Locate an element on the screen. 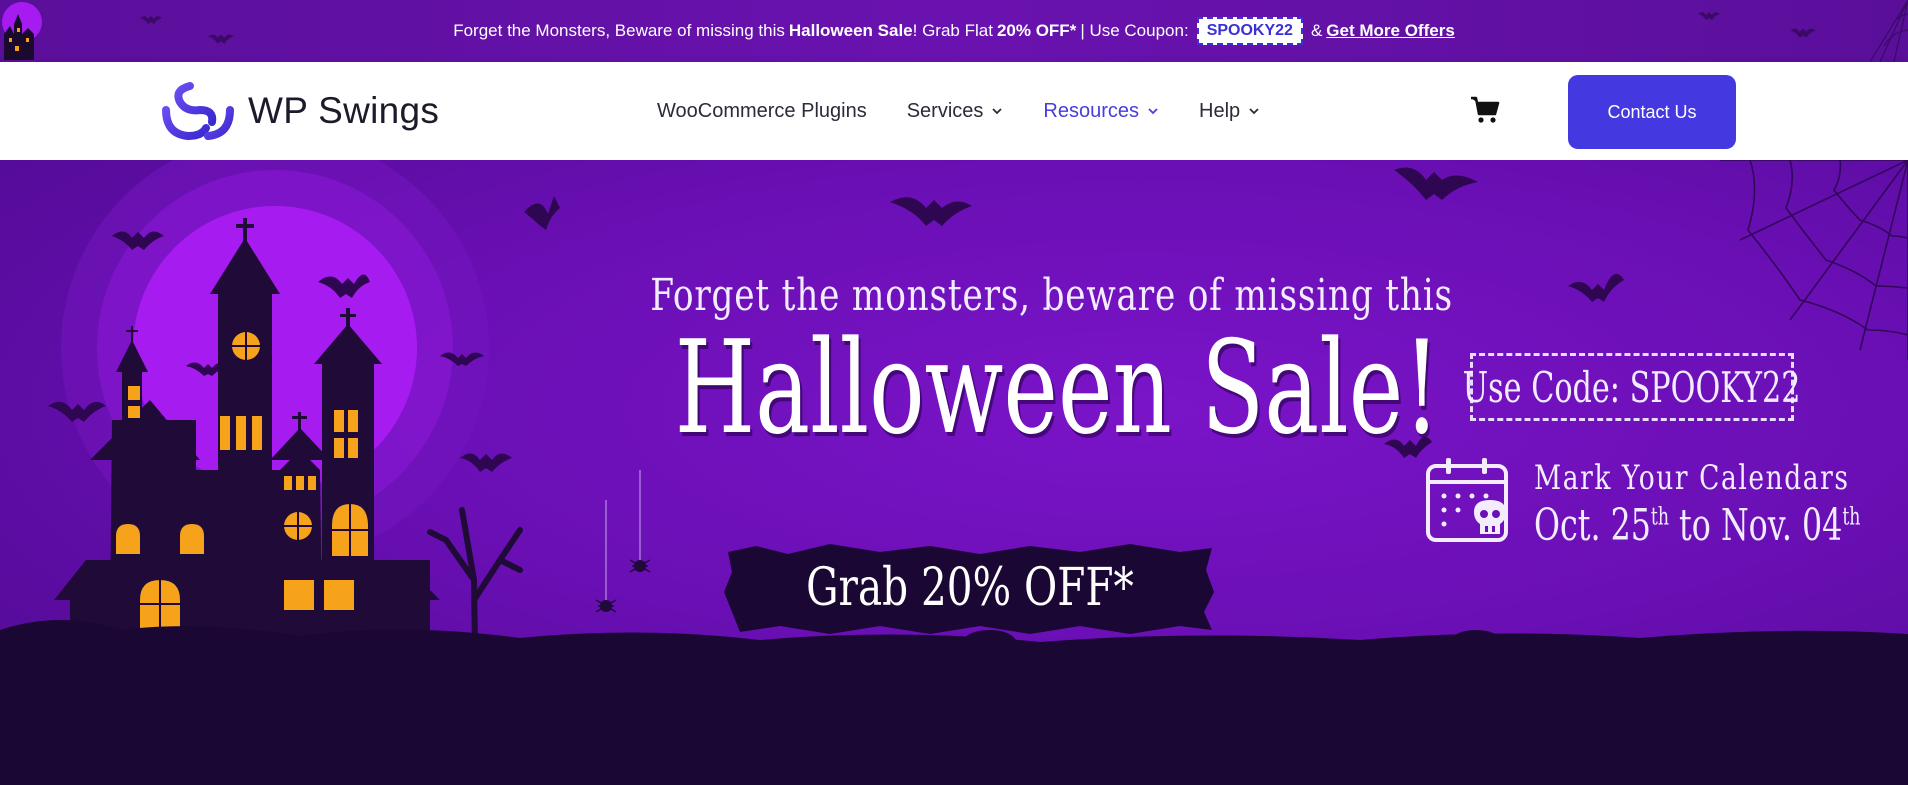  nav-item-label: Services is located at coordinates (945, 110).